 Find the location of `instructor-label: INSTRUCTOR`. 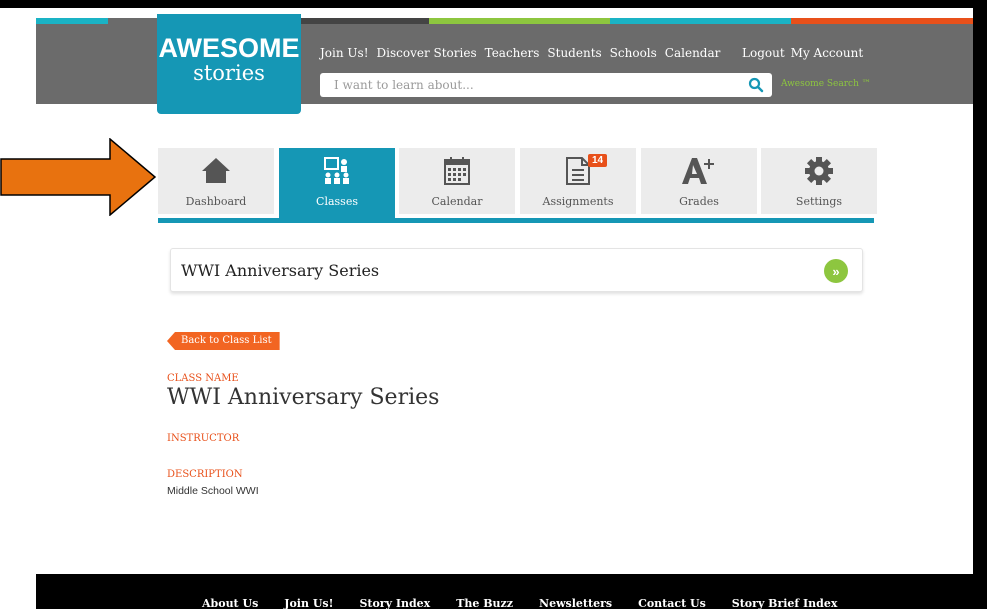

instructor-label: INSTRUCTOR is located at coordinates (203, 438).